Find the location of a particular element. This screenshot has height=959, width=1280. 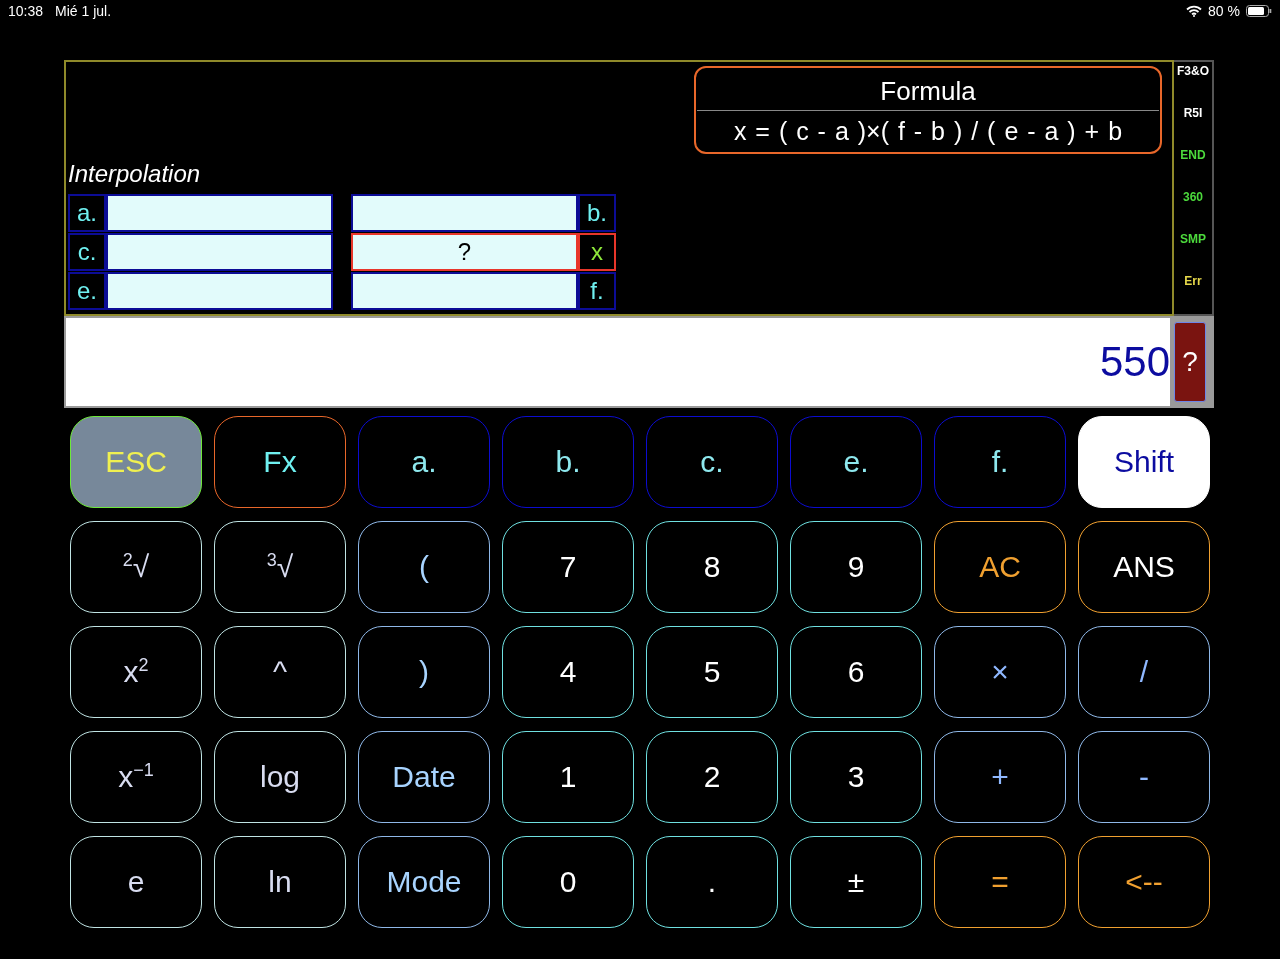

calculator-key: $^{2}$√ is located at coordinates (136, 567).